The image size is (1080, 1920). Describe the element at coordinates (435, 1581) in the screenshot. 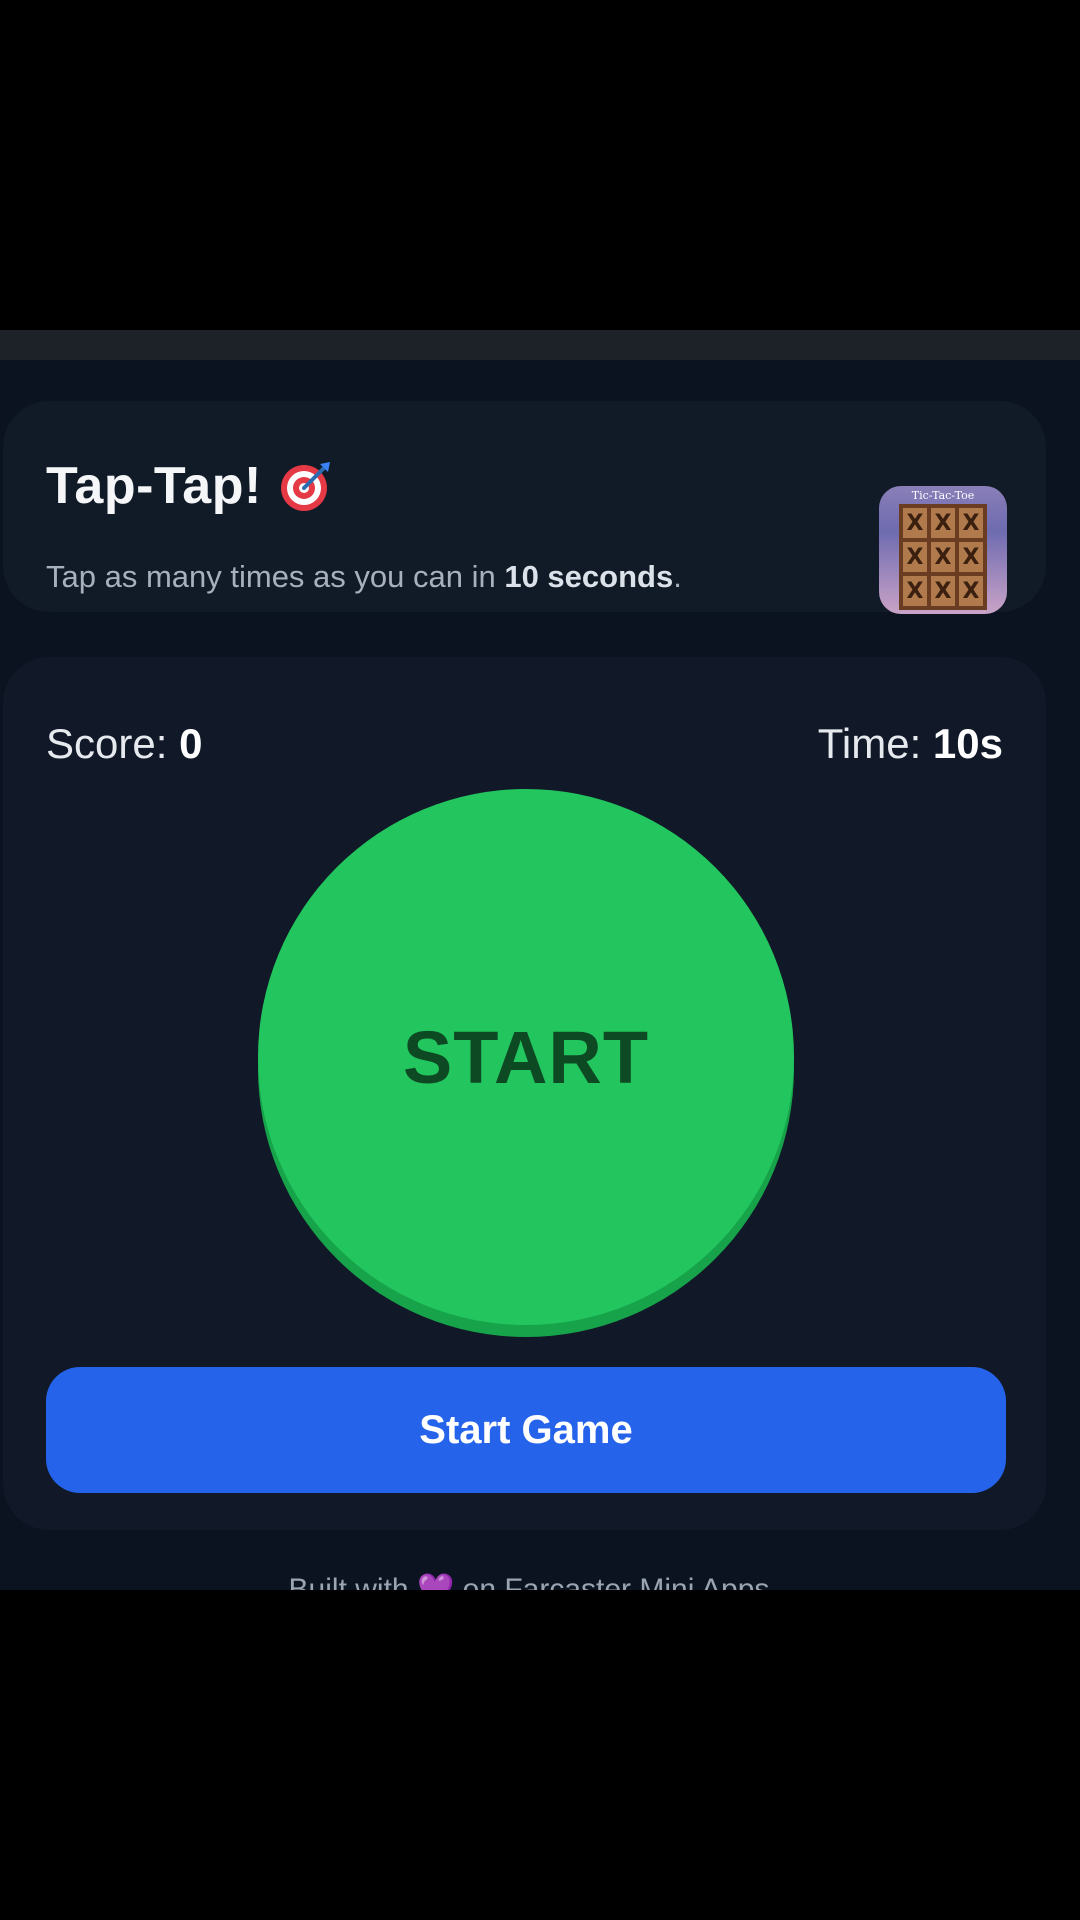

I see `heart-icon: 💜` at that location.